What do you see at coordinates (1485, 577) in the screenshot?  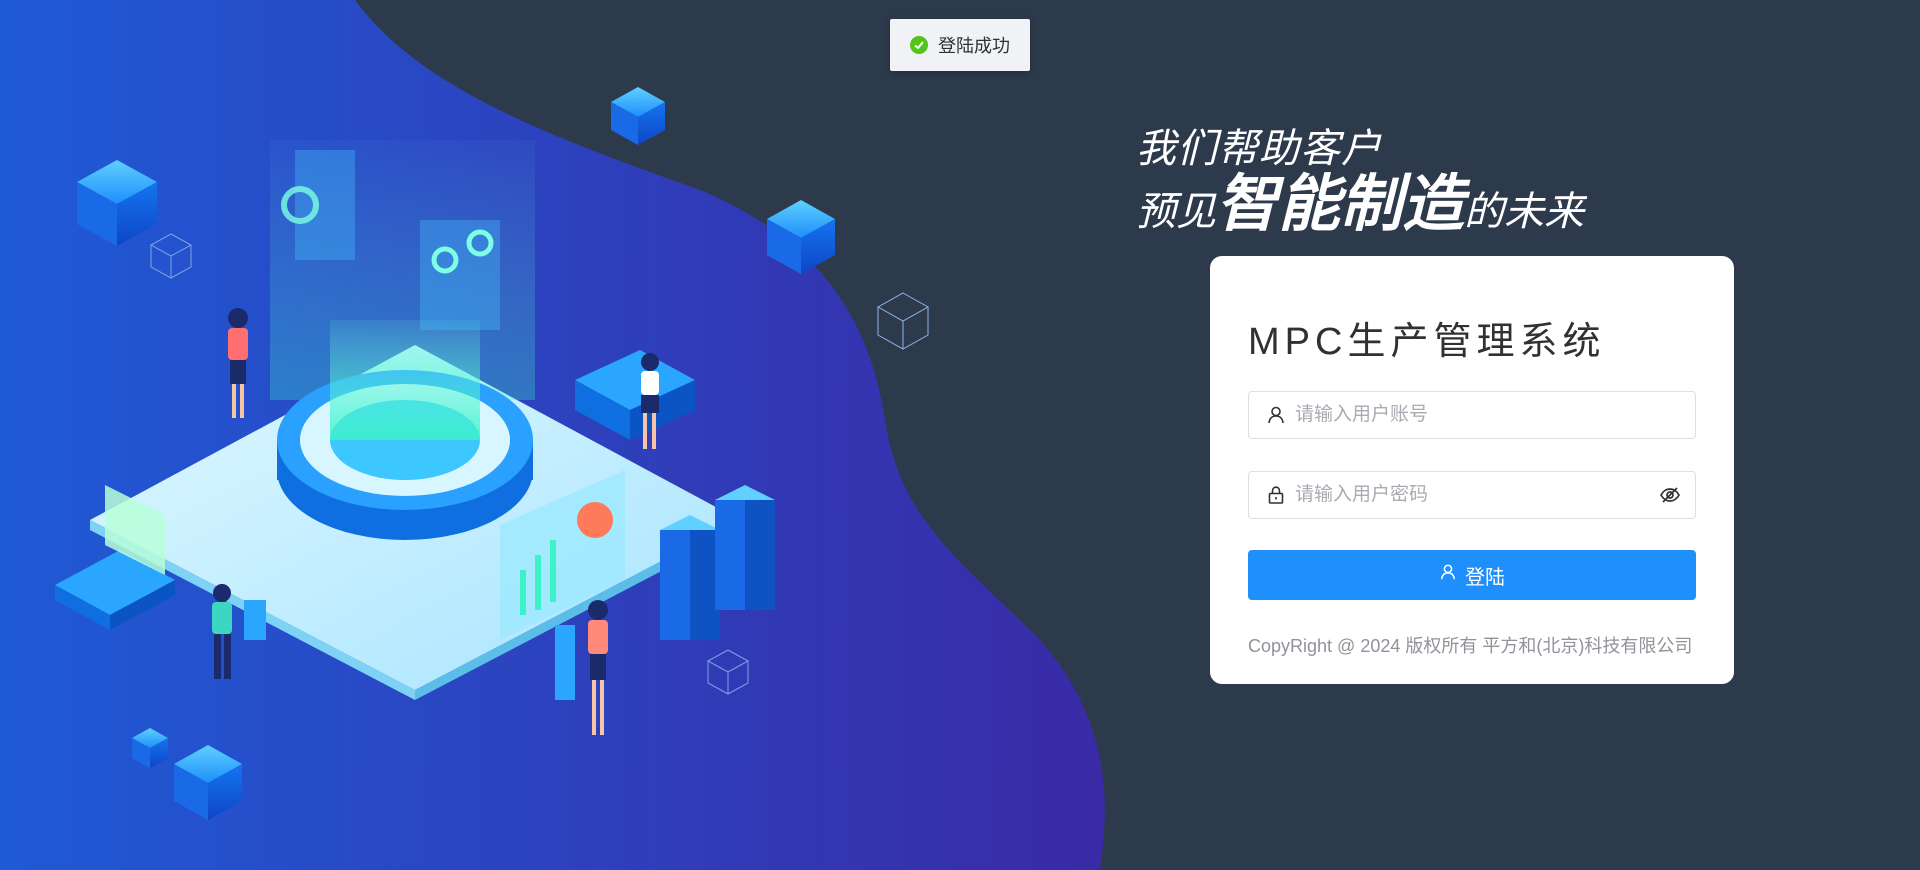 I see `login-button-label: 登陆` at bounding box center [1485, 577].